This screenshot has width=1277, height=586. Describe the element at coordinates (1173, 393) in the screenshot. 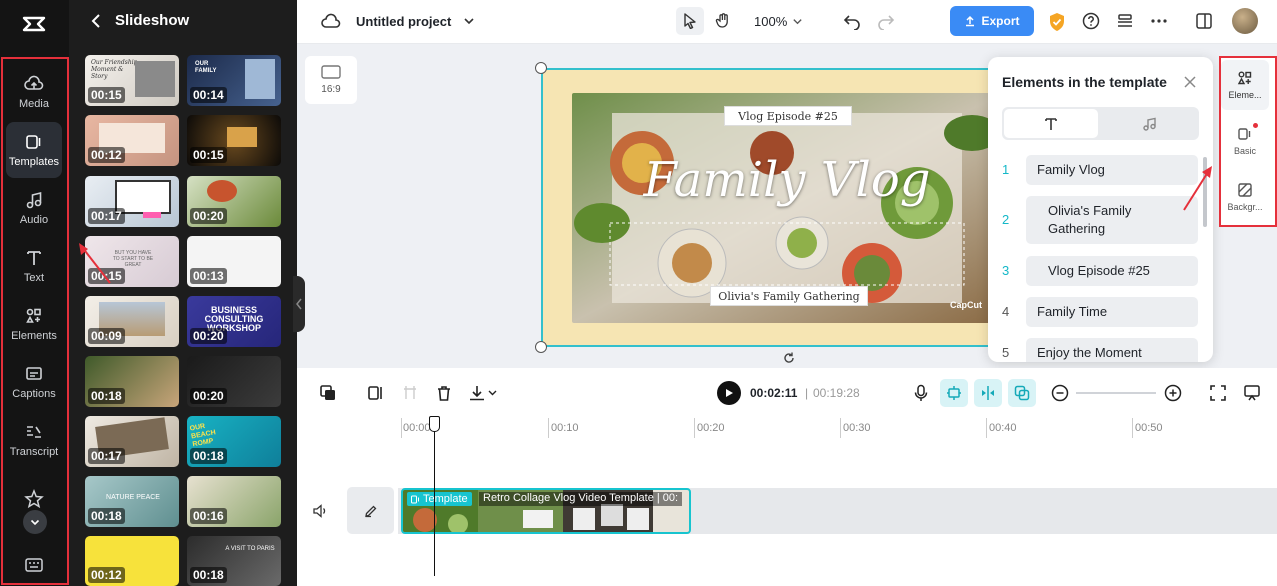

I see `zoom-in-icon` at that location.